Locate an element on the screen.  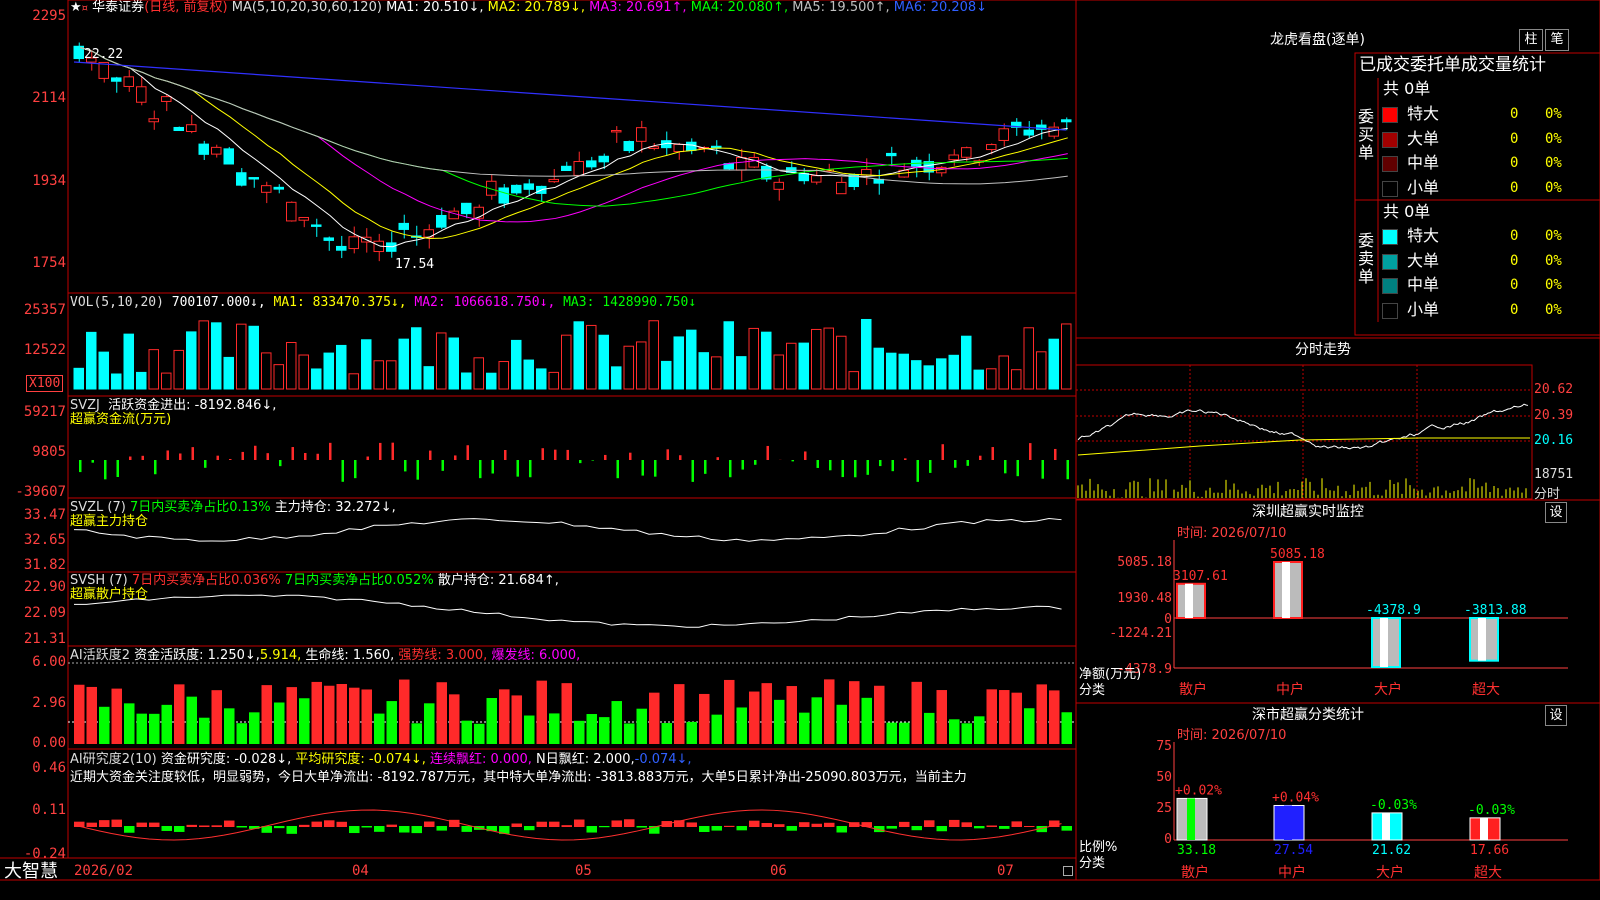
lhb-tabs: 已成交委托单成交量统计 is located at coordinates (1452, 65).